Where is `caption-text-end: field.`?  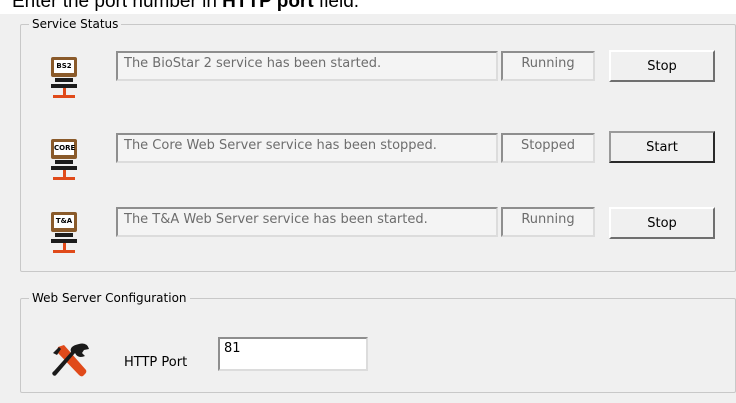
caption-text-end: field. is located at coordinates (336, 6).